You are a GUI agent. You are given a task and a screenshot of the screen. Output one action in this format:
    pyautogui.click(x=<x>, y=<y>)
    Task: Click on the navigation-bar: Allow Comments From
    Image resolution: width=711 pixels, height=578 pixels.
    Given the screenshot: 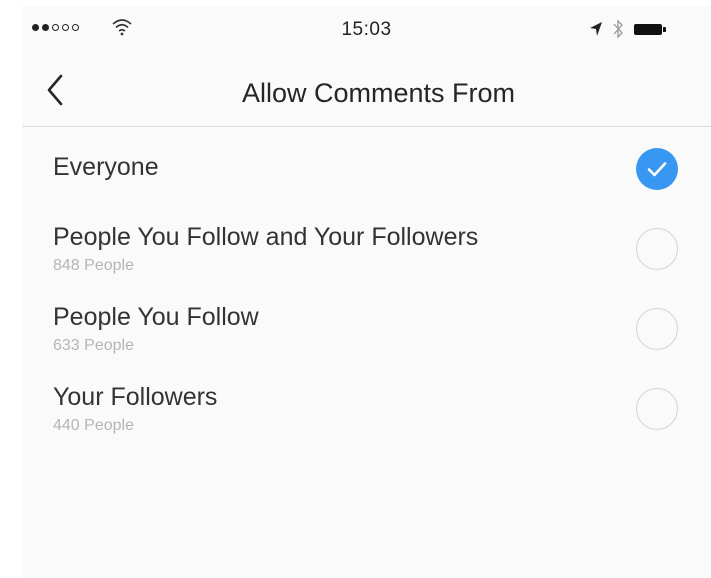 What is the action you would take?
    pyautogui.click(x=366, y=90)
    